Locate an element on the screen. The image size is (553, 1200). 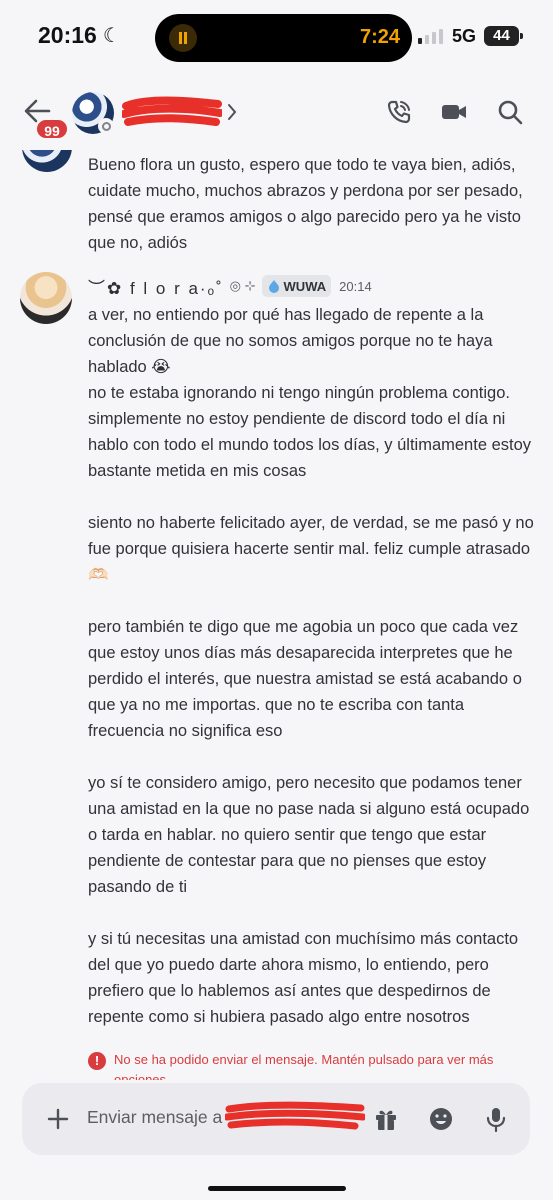
message-timestamp: 20:14 is located at coordinates (355, 286).